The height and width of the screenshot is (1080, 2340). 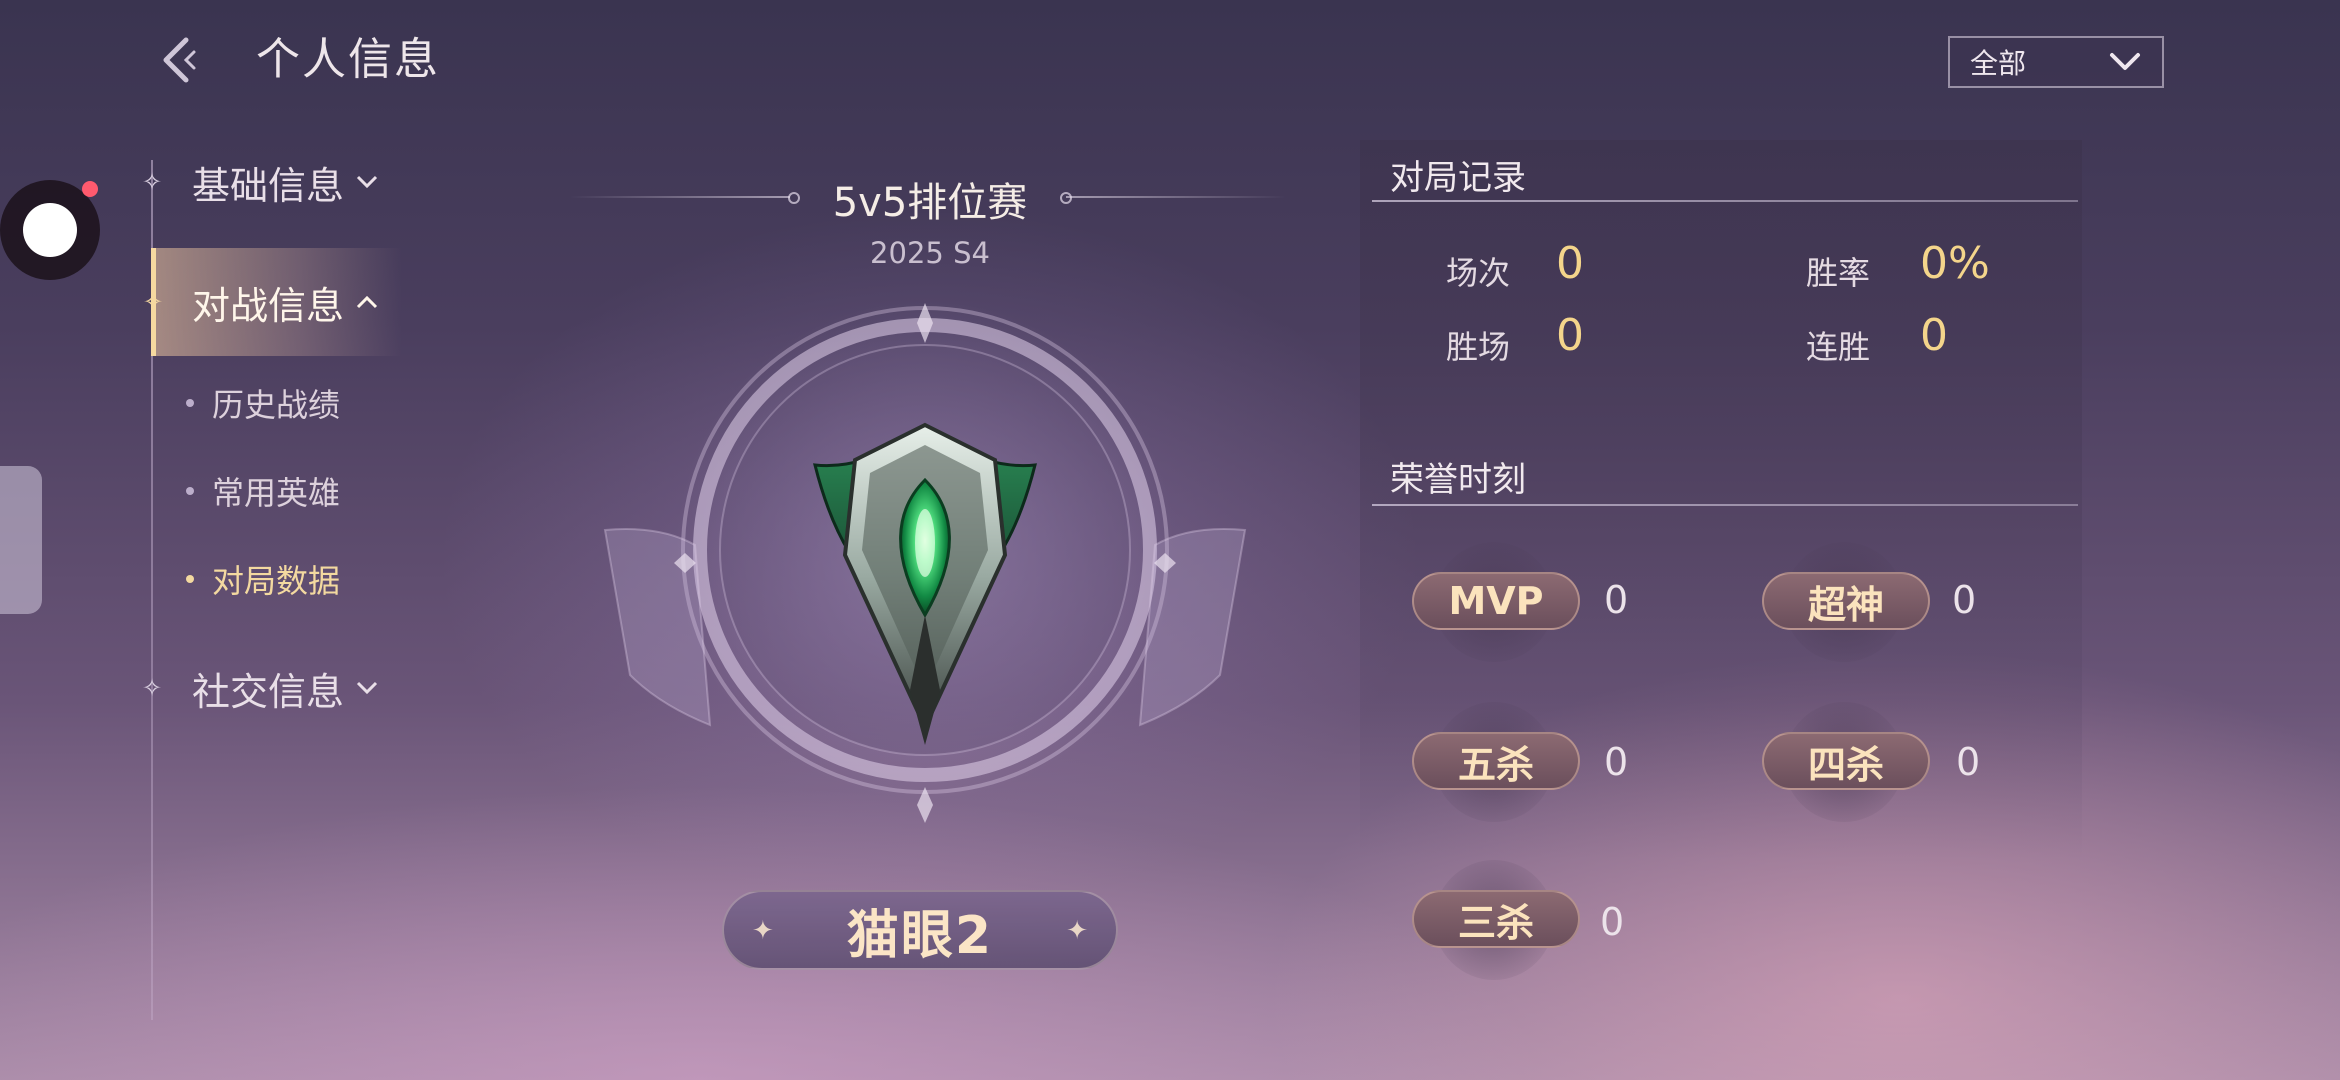 I want to click on stat-wins-value: 0, so click(x=1570, y=335).